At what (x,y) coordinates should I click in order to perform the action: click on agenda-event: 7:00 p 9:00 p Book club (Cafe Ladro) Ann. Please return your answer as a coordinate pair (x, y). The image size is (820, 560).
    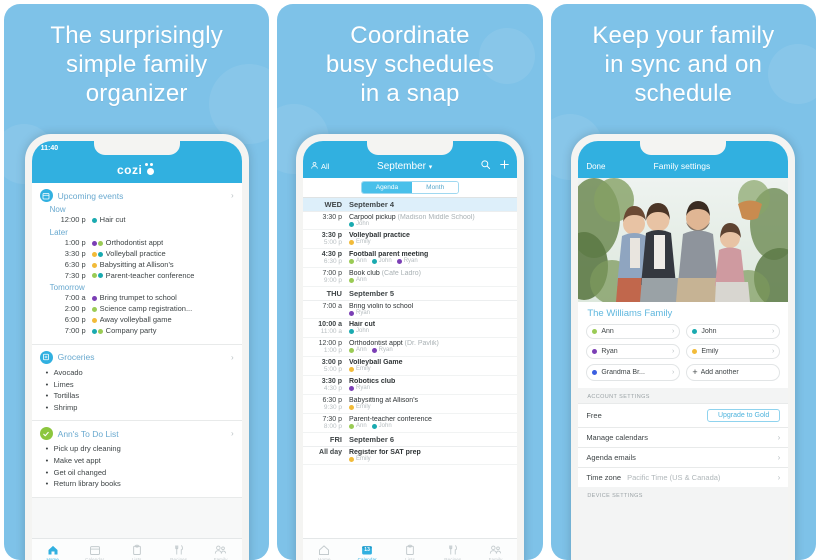
    Looking at the image, I should click on (409, 277).